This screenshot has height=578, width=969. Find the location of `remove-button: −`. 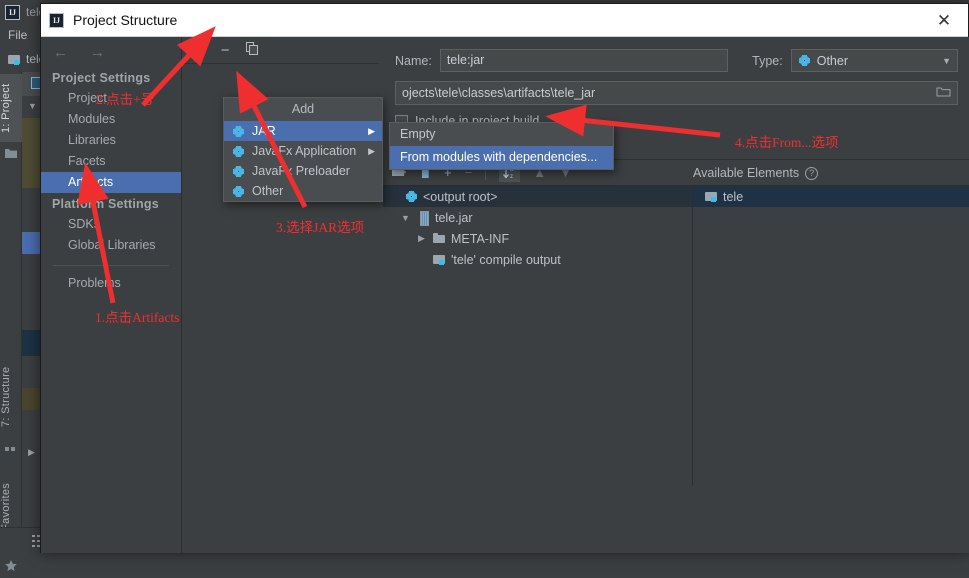

remove-button: − is located at coordinates (225, 50).